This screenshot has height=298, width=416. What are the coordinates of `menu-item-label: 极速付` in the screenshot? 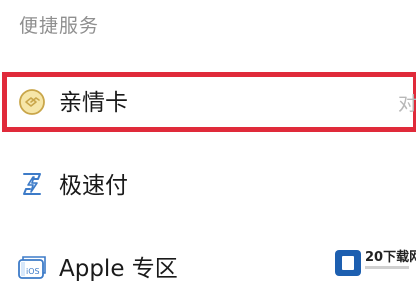 It's located at (93, 186).